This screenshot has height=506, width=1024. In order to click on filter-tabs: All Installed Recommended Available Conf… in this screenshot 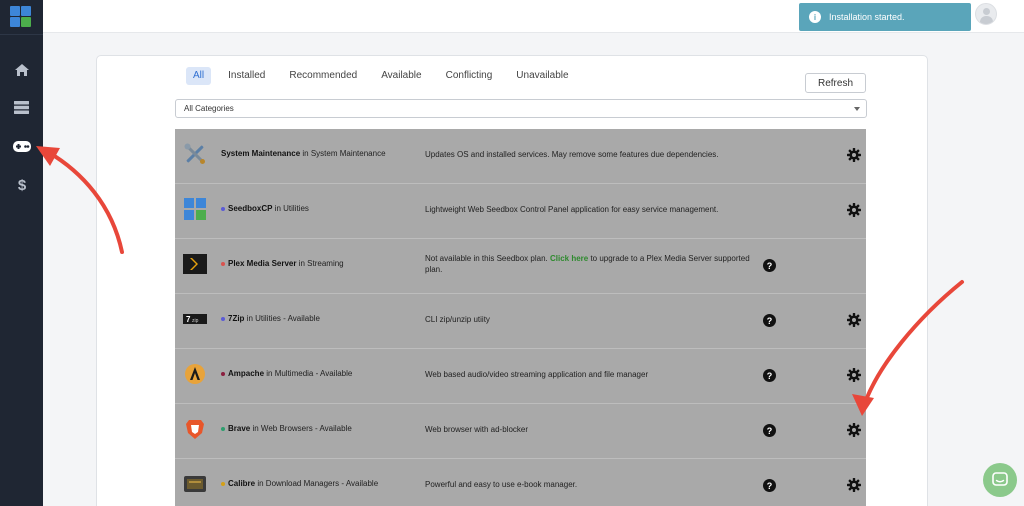, I will do `click(386, 76)`.